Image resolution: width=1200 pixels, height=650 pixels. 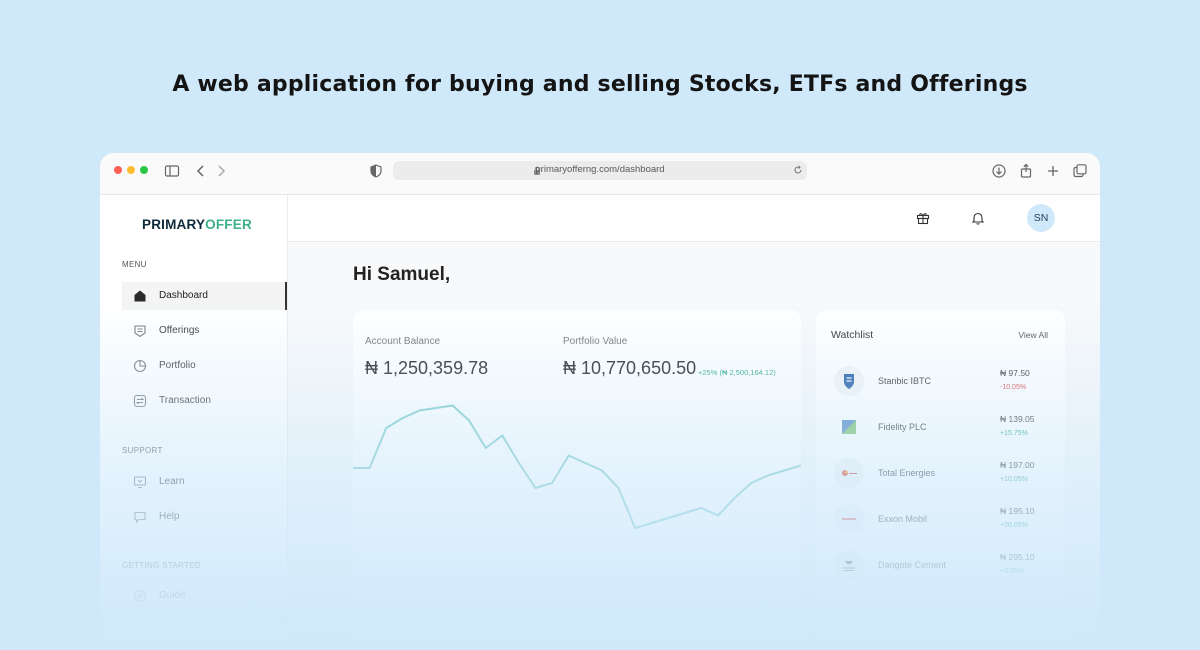 I want to click on stock-change: +20.05%, so click(x=1014, y=525).